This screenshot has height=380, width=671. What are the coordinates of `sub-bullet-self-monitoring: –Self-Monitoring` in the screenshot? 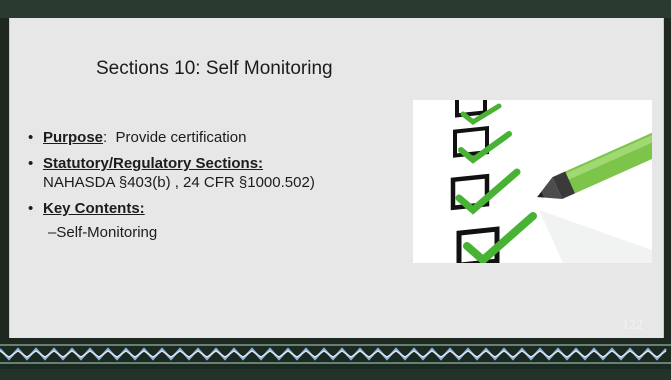 It's located at (218, 232).